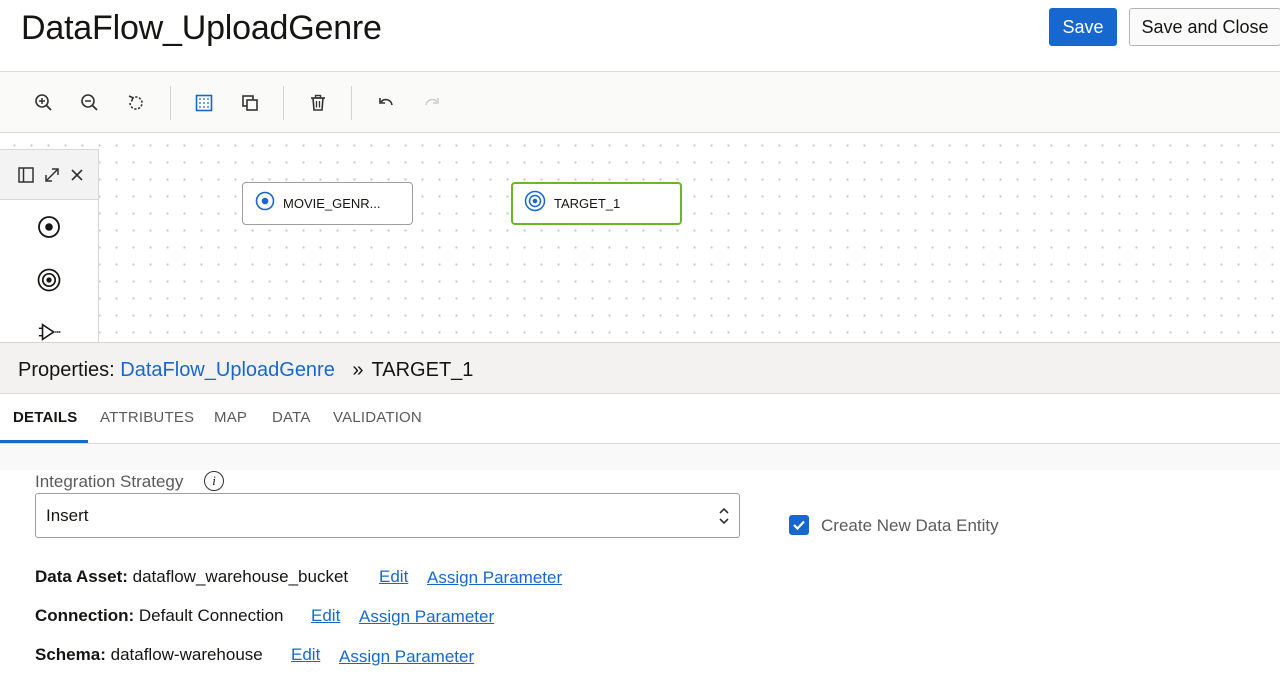  What do you see at coordinates (386, 103) in the screenshot?
I see `undo-icon` at bounding box center [386, 103].